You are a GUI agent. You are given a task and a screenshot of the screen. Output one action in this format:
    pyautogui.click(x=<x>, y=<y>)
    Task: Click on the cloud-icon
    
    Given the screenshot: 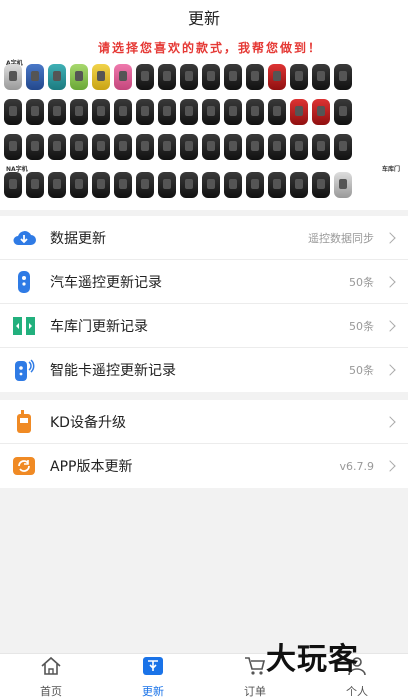 What is the action you would take?
    pyautogui.click(x=24, y=238)
    